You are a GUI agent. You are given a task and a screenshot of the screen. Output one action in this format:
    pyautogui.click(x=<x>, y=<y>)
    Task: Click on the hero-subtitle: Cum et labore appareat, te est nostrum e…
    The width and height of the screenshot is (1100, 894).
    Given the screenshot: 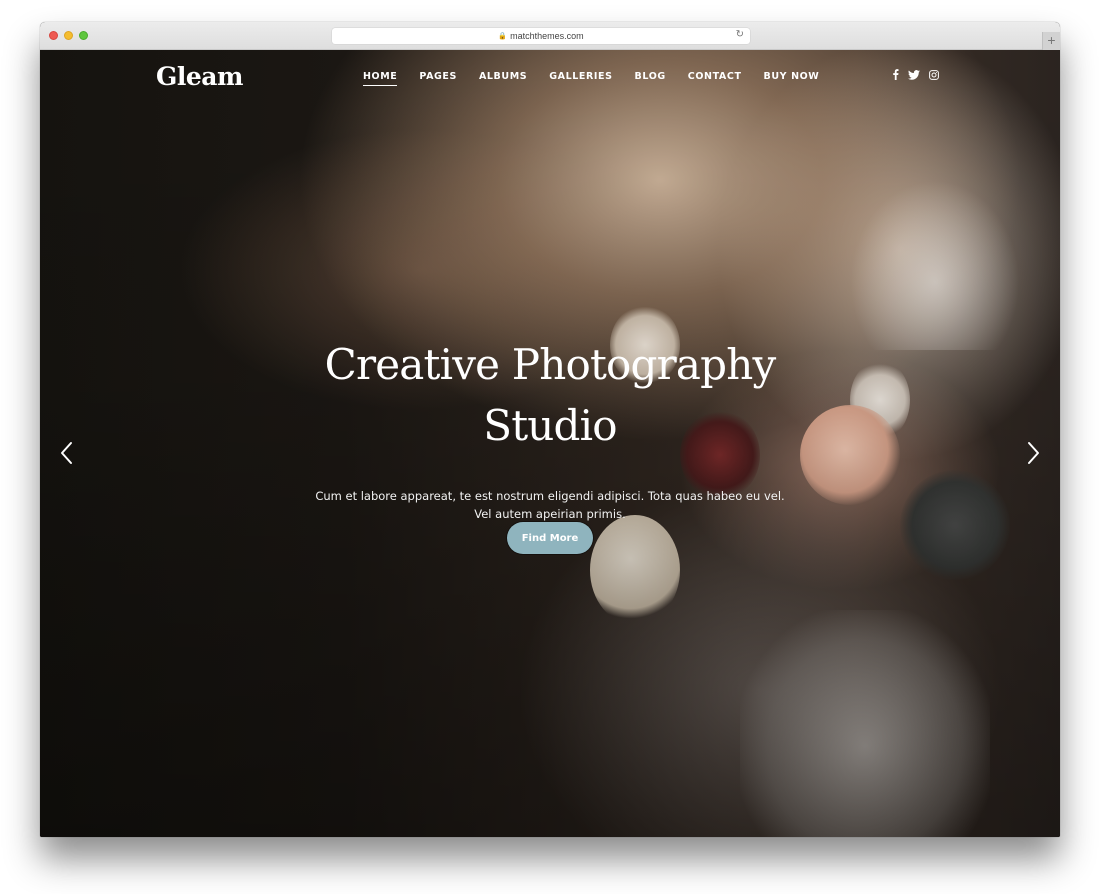 What is the action you would take?
    pyautogui.click(x=550, y=505)
    